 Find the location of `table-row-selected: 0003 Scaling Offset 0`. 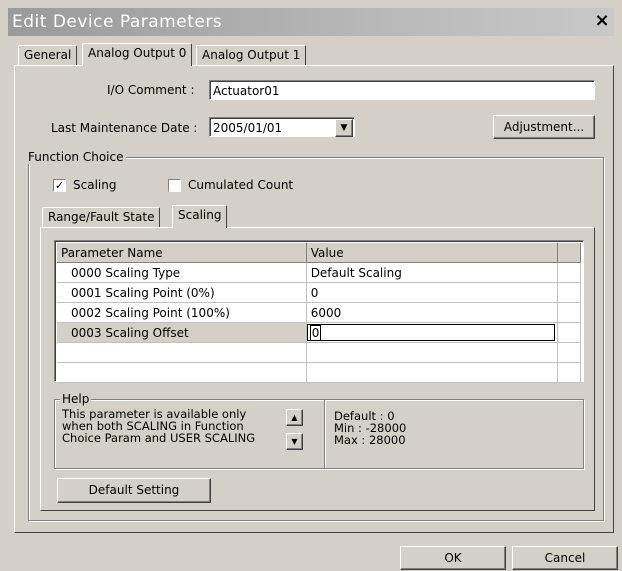

table-row-selected: 0003 Scaling Offset 0 is located at coordinates (319, 332).